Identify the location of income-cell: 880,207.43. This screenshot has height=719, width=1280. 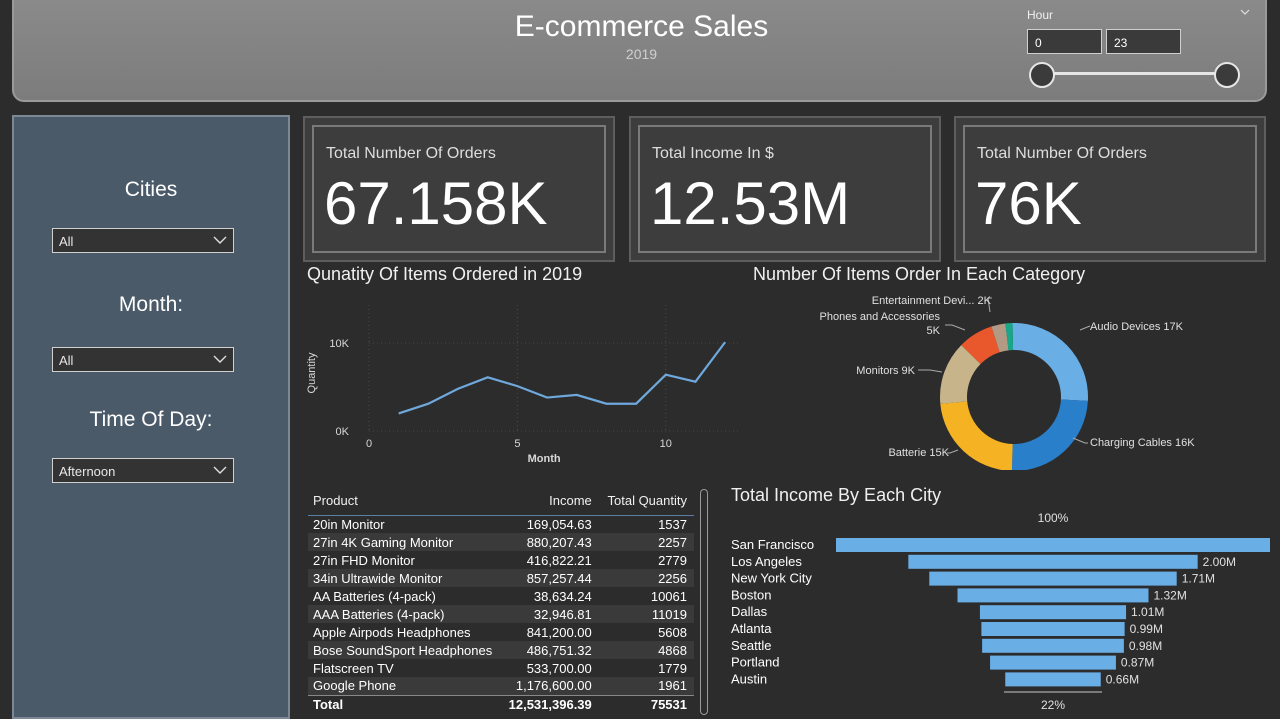
(549, 542).